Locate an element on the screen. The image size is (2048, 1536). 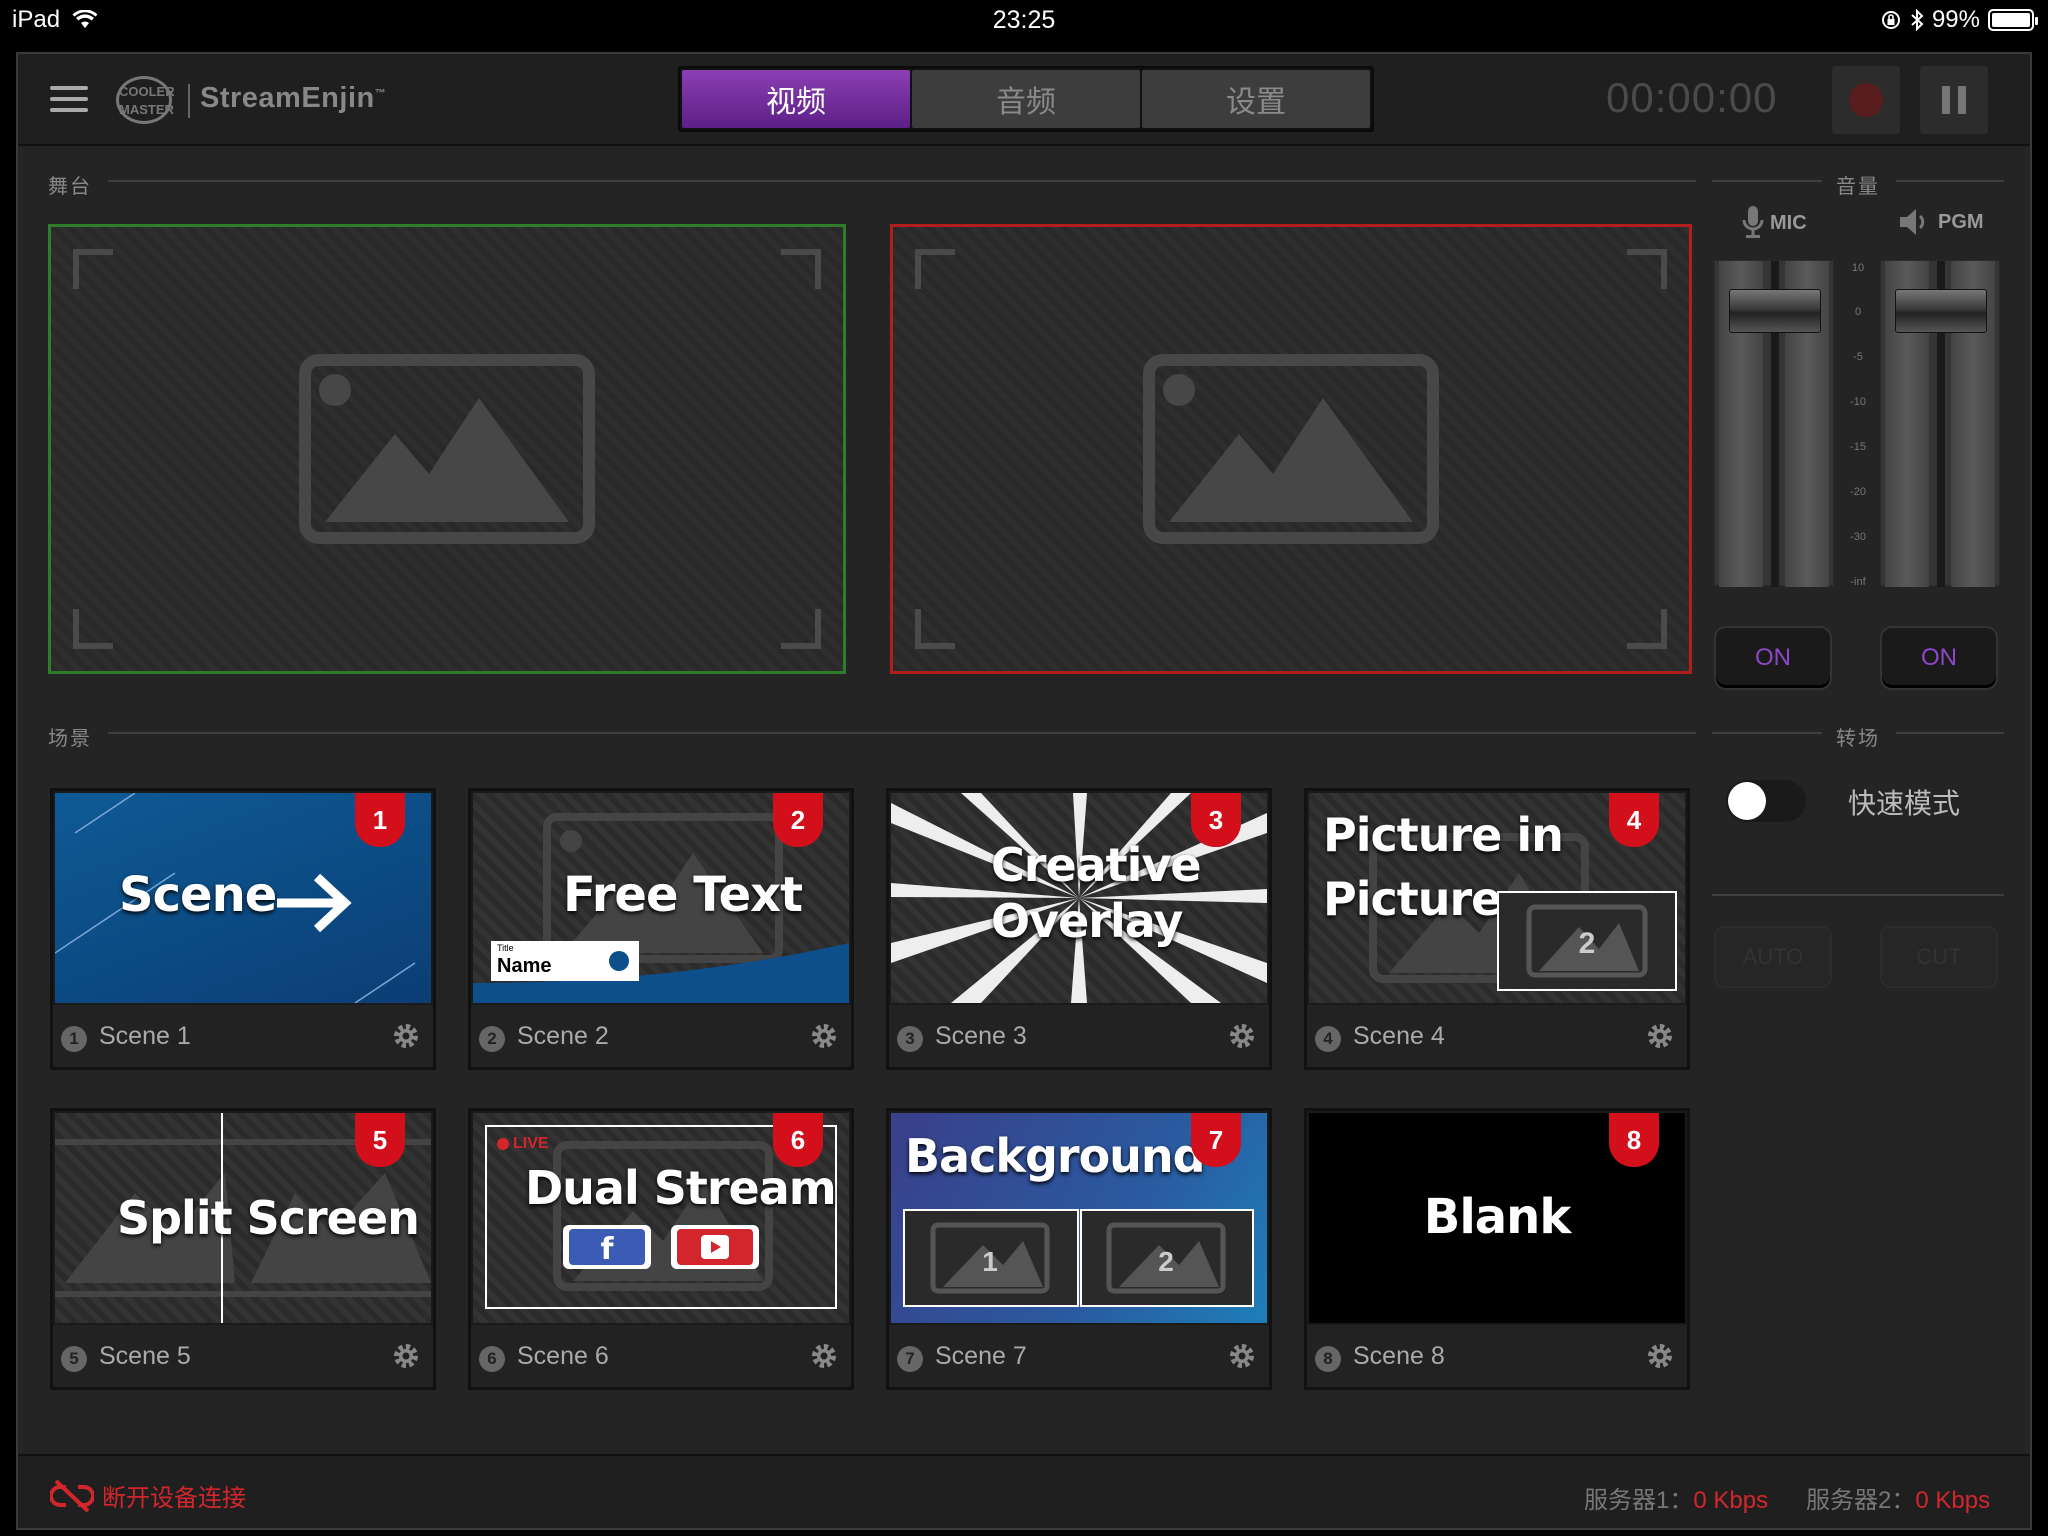
scene-thumbnail: Split Screen 5 is located at coordinates (243, 1218).